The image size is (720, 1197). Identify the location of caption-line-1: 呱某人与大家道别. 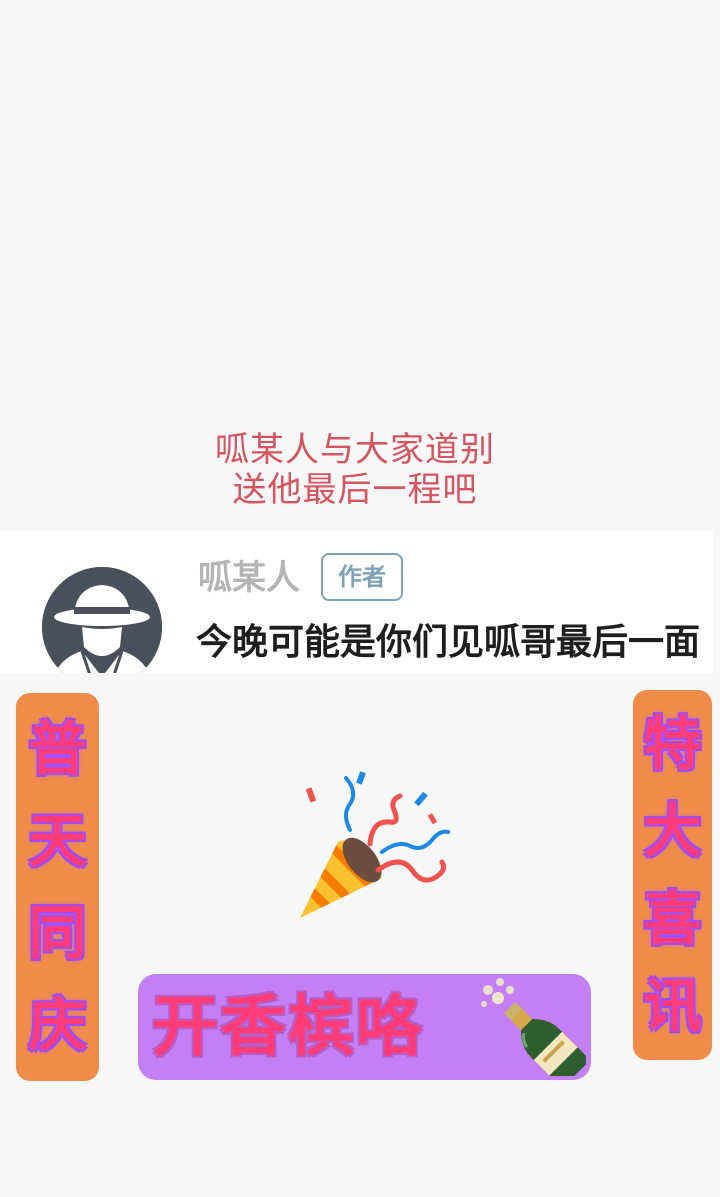
(355, 450).